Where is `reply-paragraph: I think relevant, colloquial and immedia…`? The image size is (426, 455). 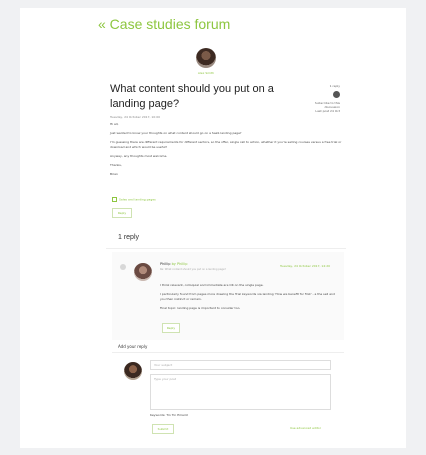 reply-paragraph: I think relevant, colloquial and immedia… is located at coordinates (212, 285).